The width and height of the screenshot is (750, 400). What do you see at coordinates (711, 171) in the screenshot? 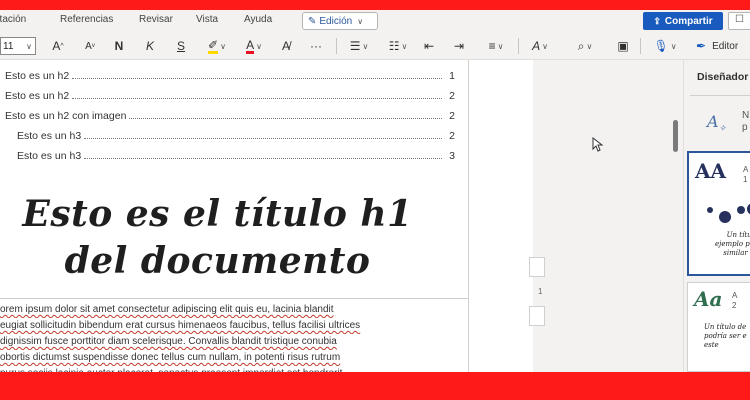
I see `design-card-font-preview: AA` at bounding box center [711, 171].